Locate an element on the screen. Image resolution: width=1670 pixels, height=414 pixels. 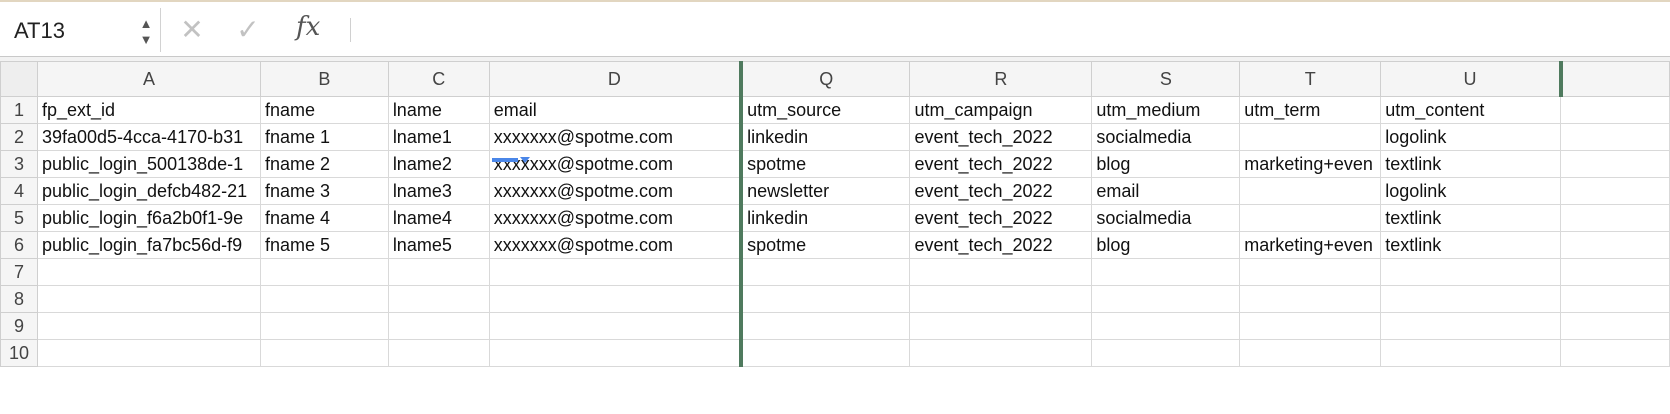
row-header: 4 is located at coordinates (19, 191).